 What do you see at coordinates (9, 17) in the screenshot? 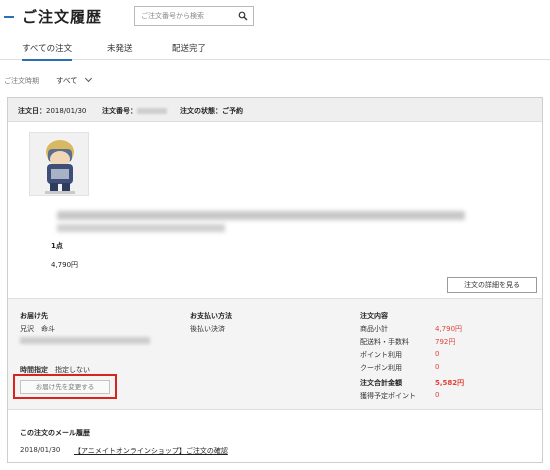
I see `title-accent-bar` at bounding box center [9, 17].